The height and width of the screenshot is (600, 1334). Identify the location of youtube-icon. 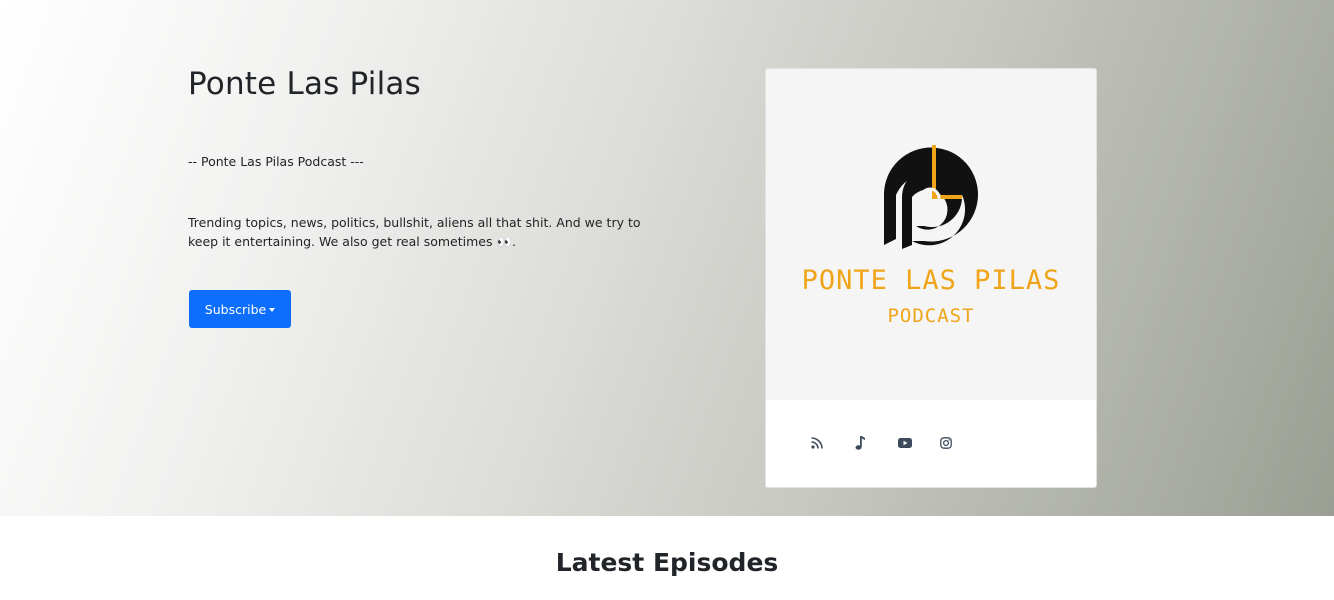
(905, 443).